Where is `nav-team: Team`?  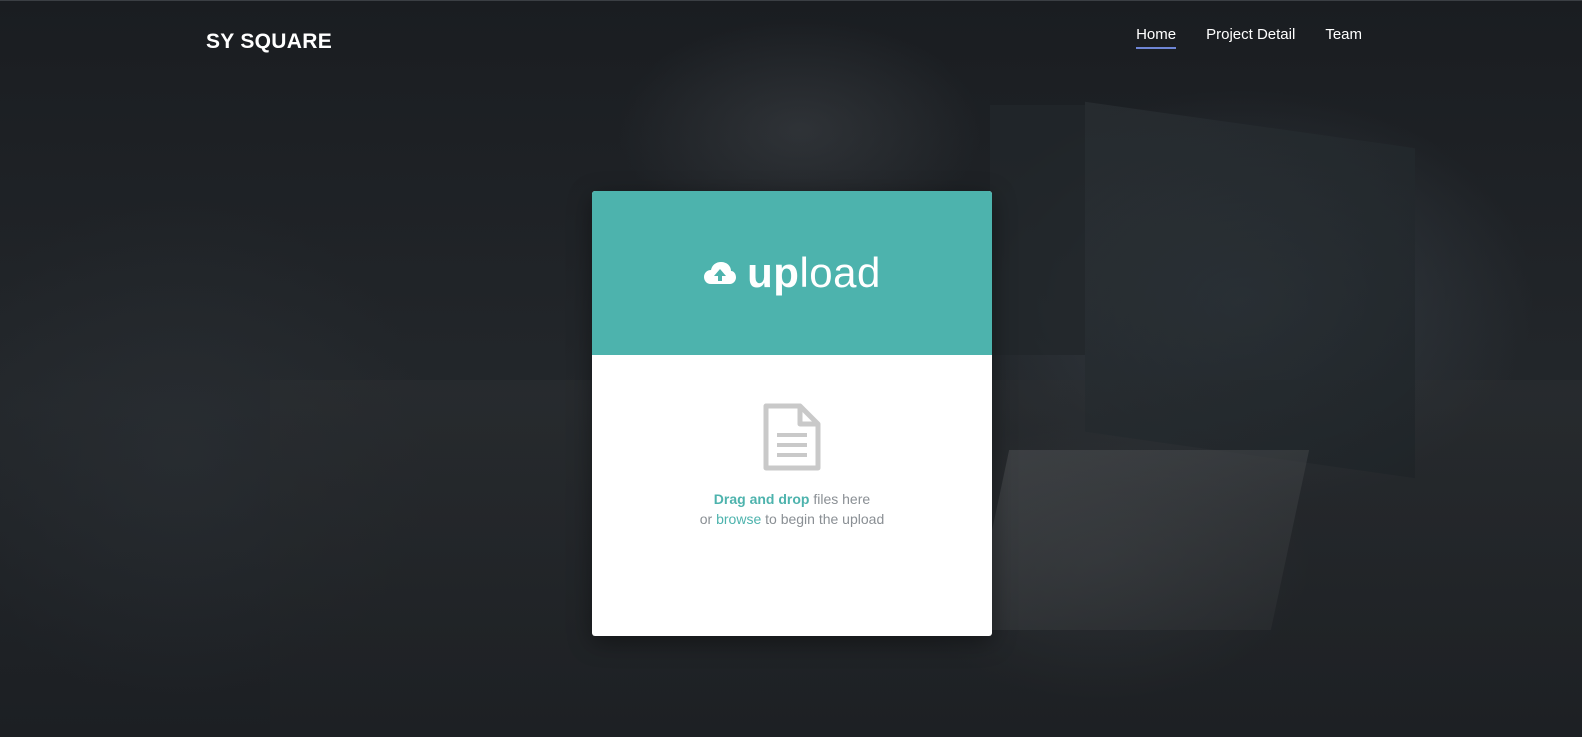
nav-team: Team is located at coordinates (1343, 37).